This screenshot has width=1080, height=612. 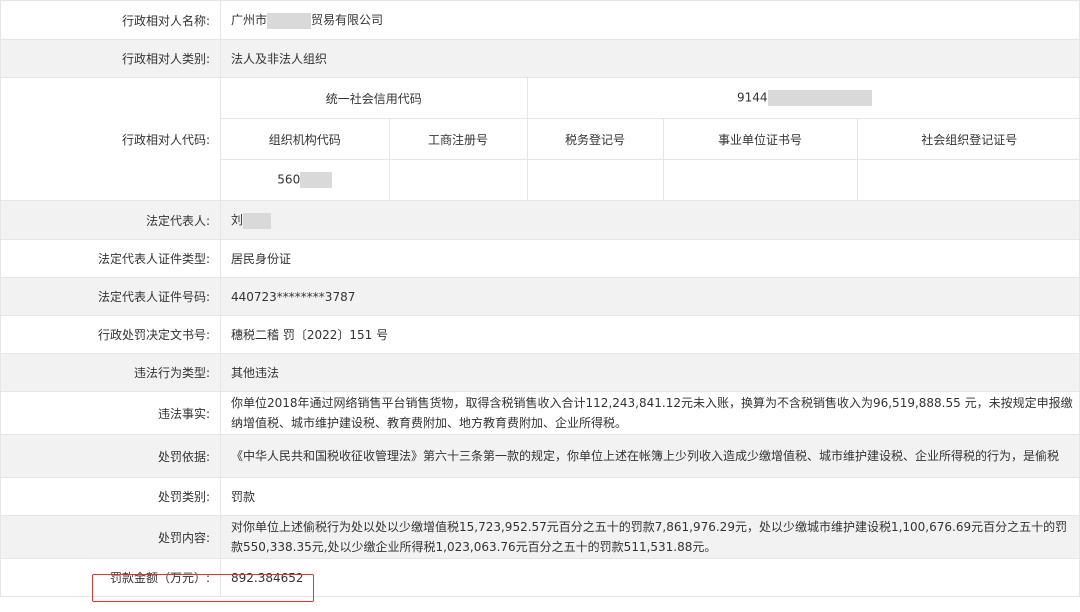 I want to click on row-category: 行政相对人类别: 法人及非法人组织, so click(x=540, y=58).